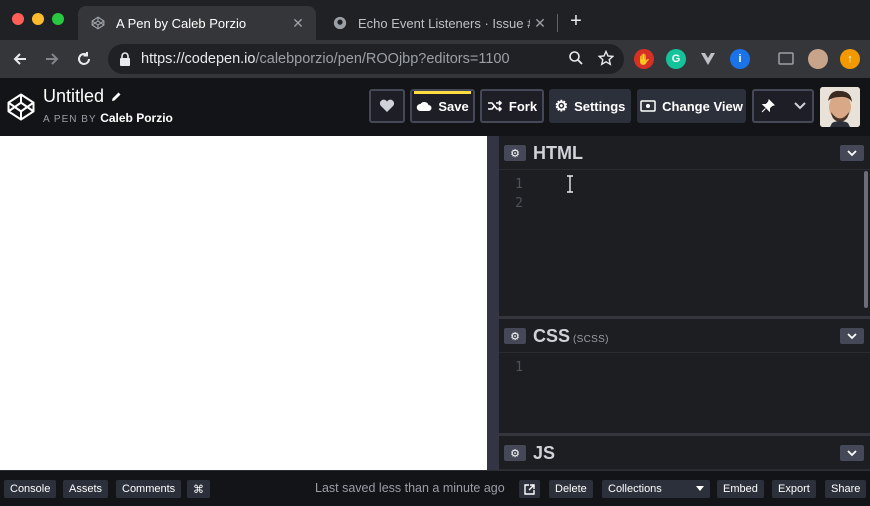 The height and width of the screenshot is (506, 870). I want to click on css-editor-title: CSS (SCSS), so click(571, 336).